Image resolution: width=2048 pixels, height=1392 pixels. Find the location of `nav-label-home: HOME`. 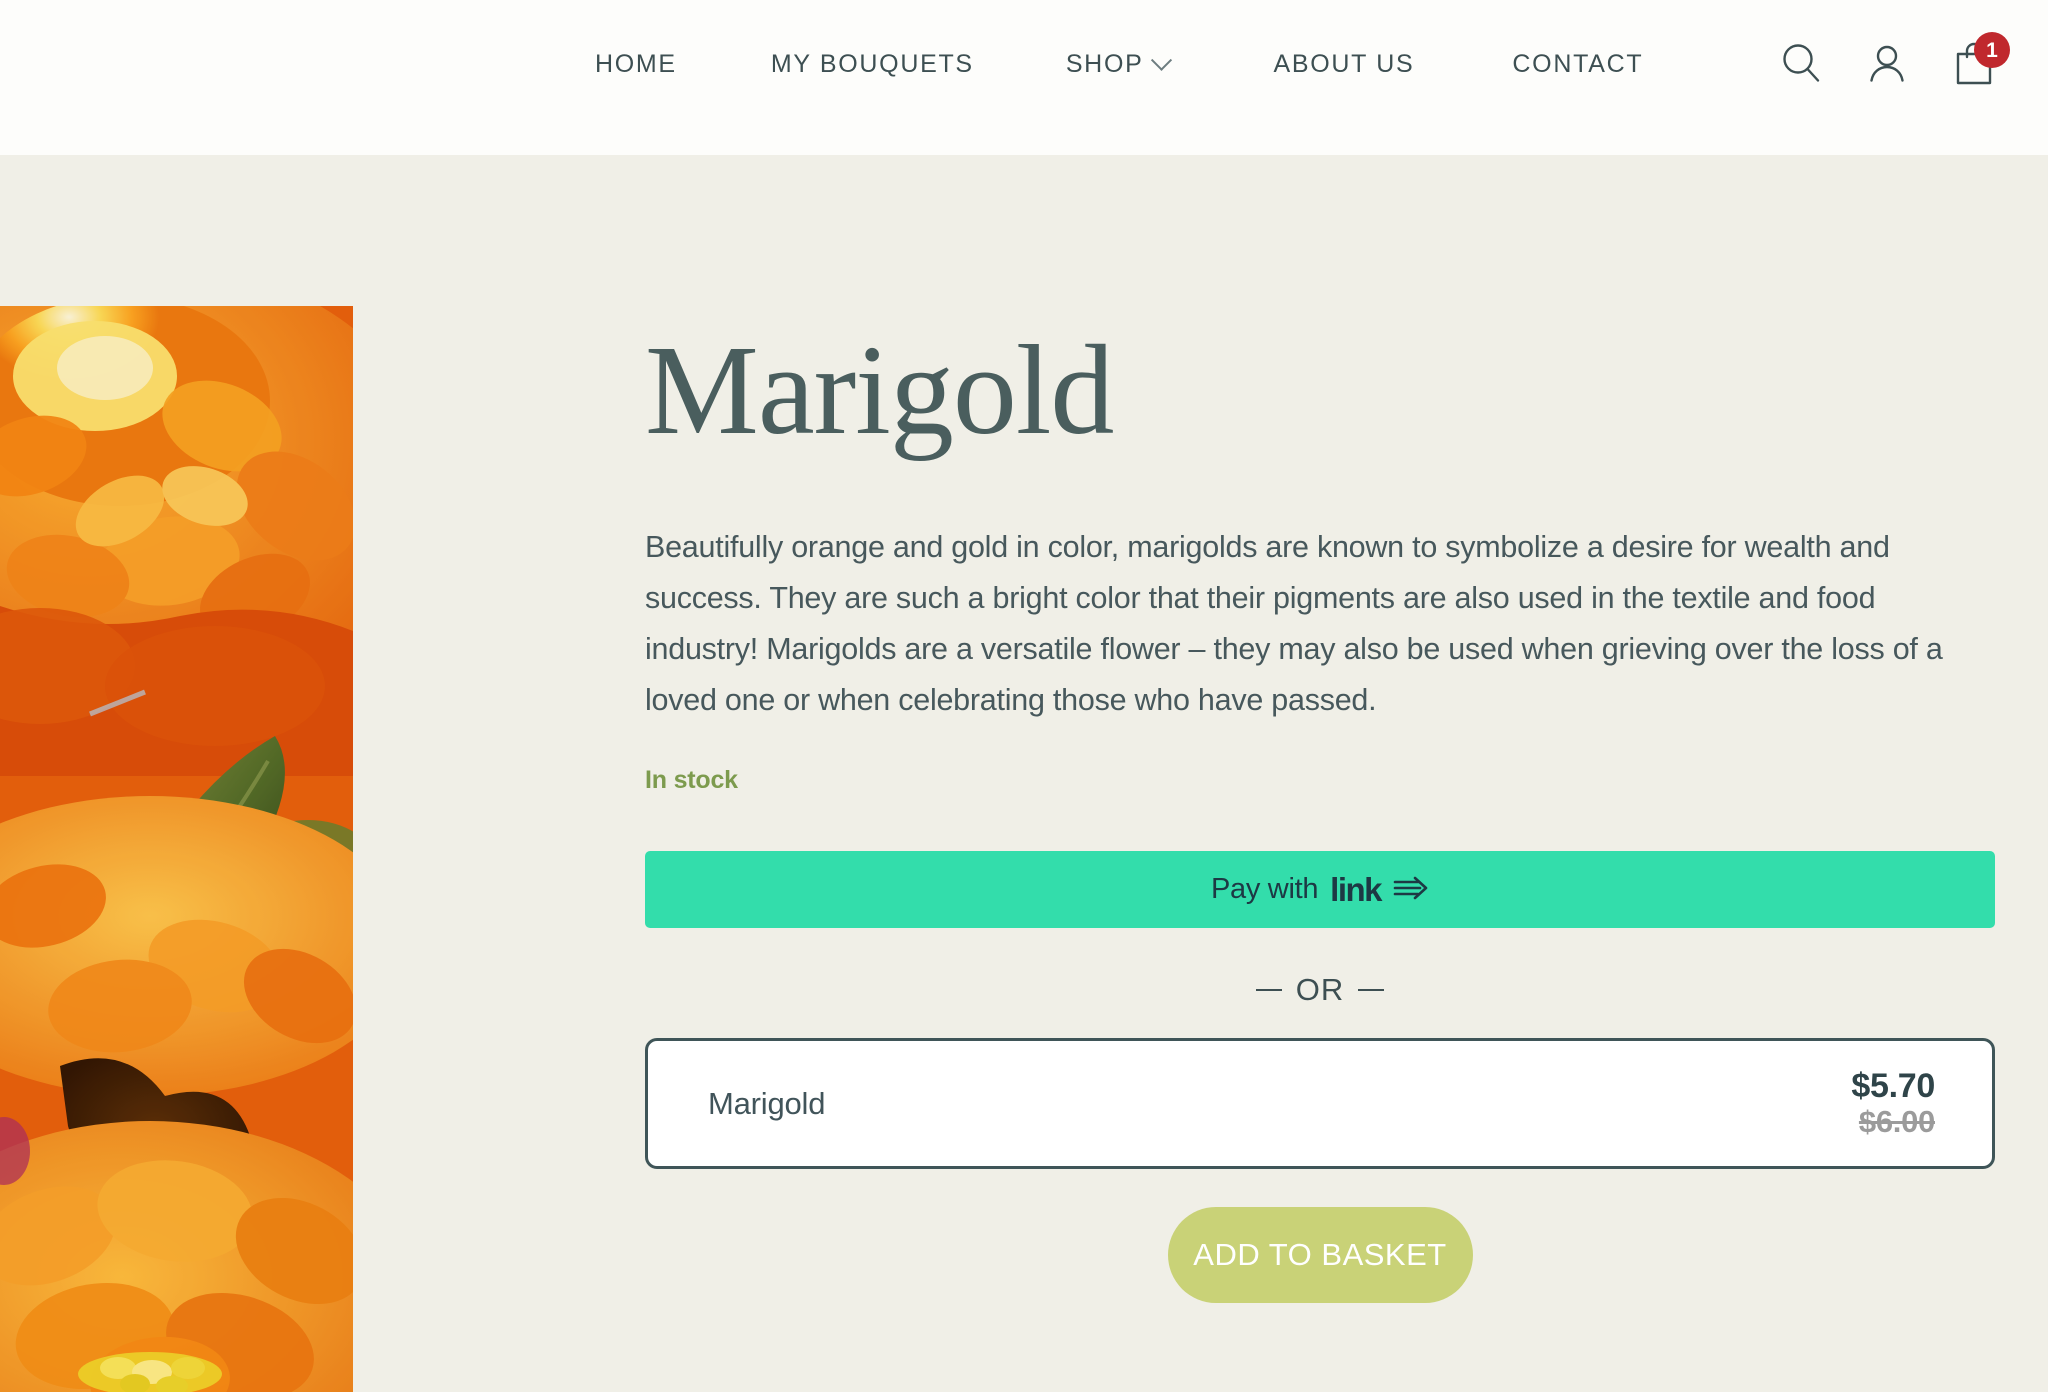

nav-label-home: HOME is located at coordinates (636, 64).